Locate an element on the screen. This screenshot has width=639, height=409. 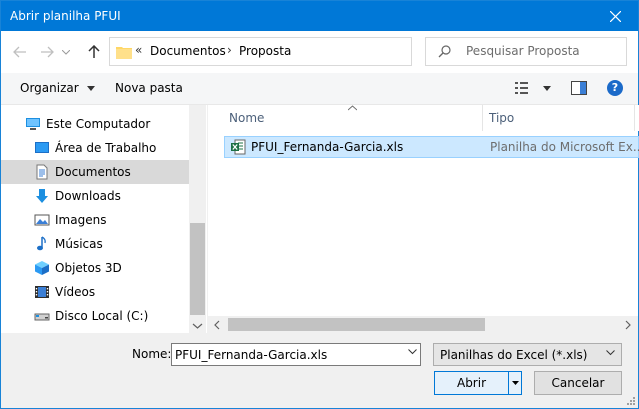
nav-item-label: Downloads is located at coordinates (88, 196).